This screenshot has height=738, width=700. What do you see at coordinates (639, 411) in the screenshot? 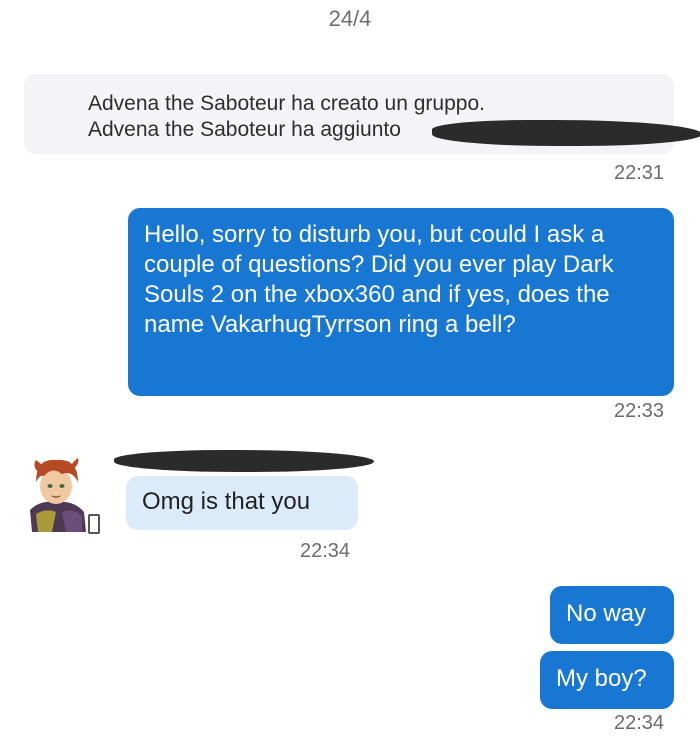
I see `outgoing-message-time: 22:33` at bounding box center [639, 411].